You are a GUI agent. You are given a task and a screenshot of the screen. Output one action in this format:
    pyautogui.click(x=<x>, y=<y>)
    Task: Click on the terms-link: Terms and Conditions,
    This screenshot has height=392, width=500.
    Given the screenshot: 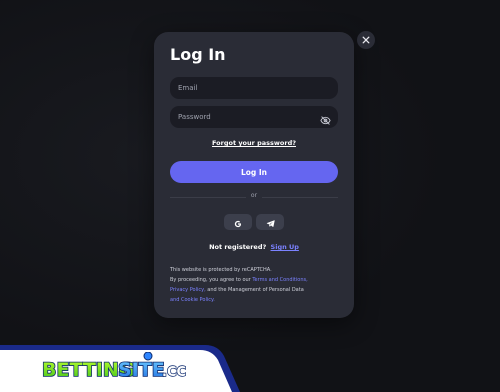 What is the action you would take?
    pyautogui.click(x=279, y=280)
    